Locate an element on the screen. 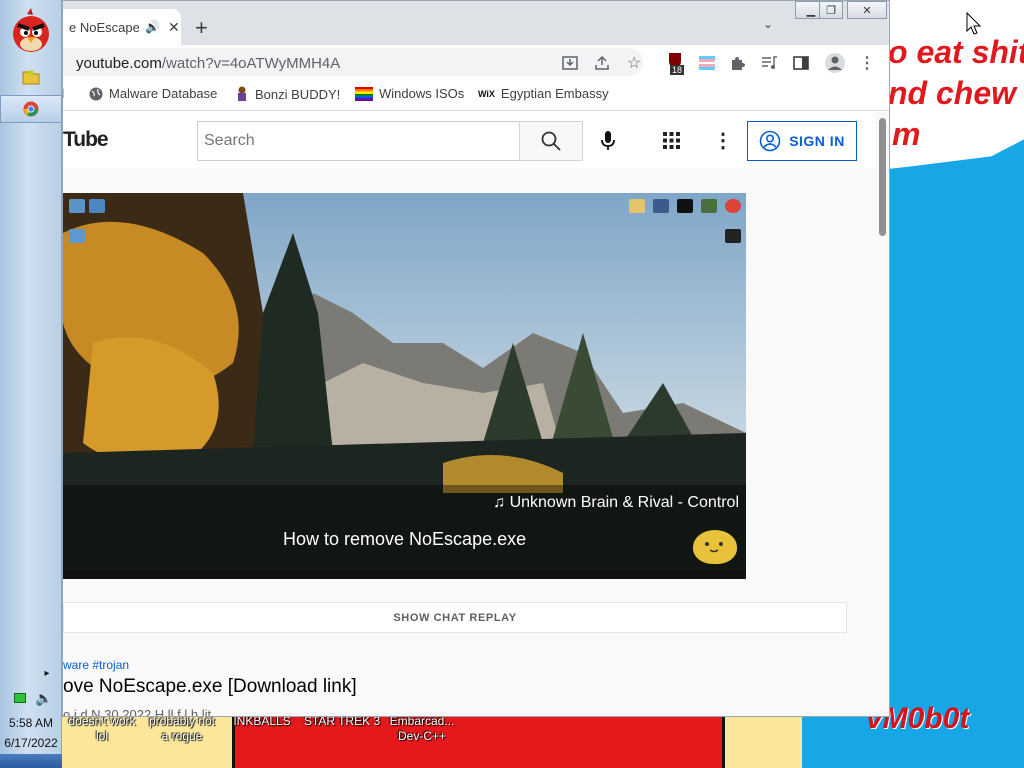  bookmark-malware-database: Malware Database is located at coordinates (153, 93).